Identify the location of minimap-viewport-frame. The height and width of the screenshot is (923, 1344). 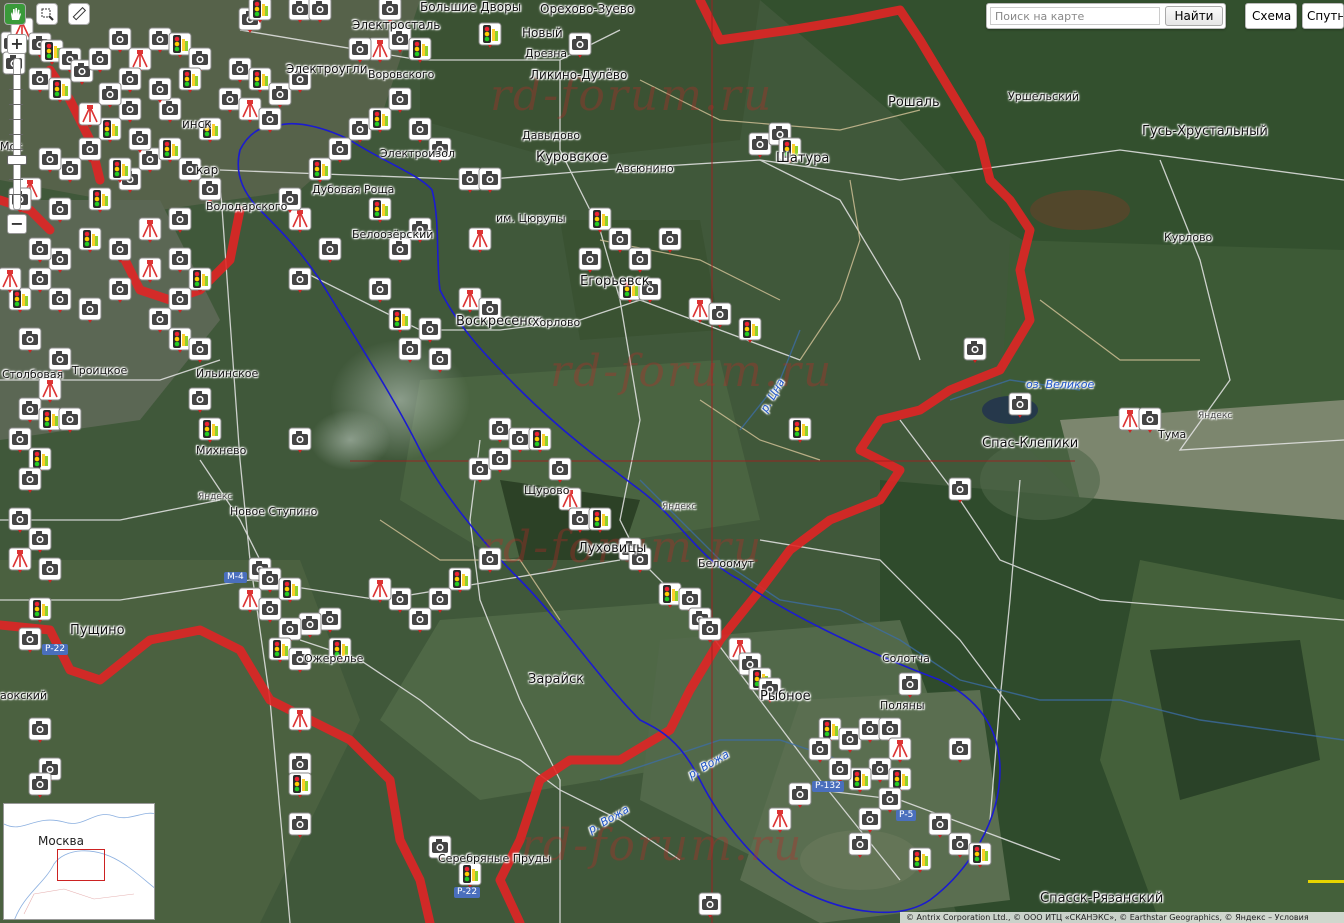
(81, 865).